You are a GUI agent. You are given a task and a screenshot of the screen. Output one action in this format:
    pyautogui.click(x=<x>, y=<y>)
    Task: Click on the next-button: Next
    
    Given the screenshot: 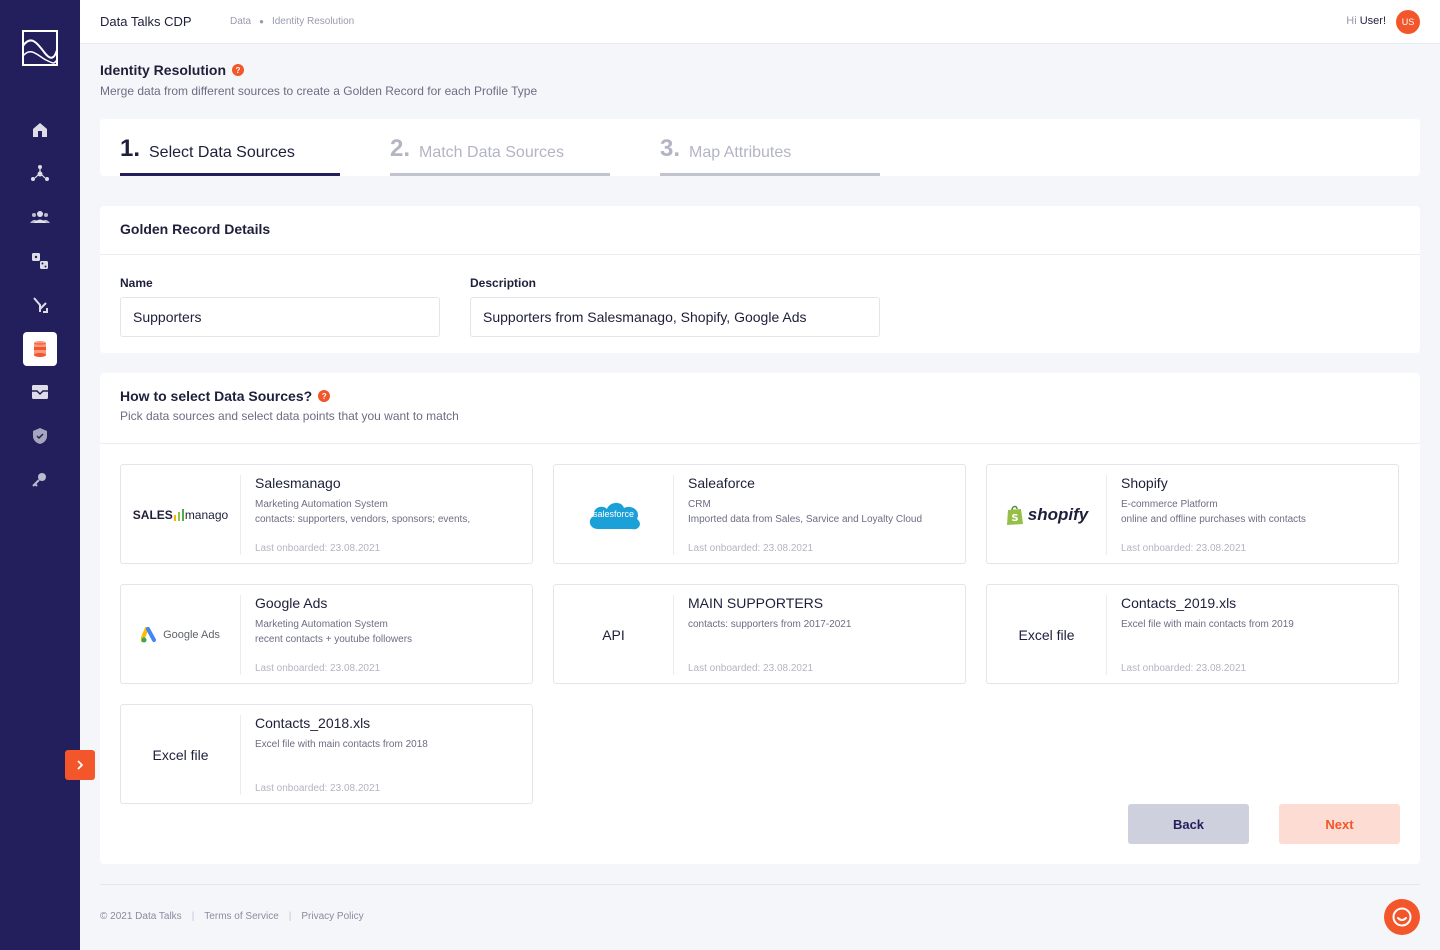 What is the action you would take?
    pyautogui.click(x=1339, y=824)
    